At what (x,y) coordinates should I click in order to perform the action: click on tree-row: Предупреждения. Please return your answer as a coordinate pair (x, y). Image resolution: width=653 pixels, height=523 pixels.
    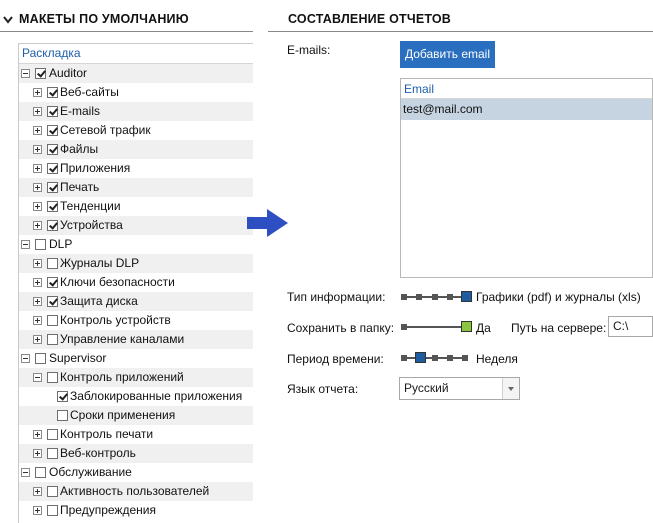
    Looking at the image, I should click on (136, 510).